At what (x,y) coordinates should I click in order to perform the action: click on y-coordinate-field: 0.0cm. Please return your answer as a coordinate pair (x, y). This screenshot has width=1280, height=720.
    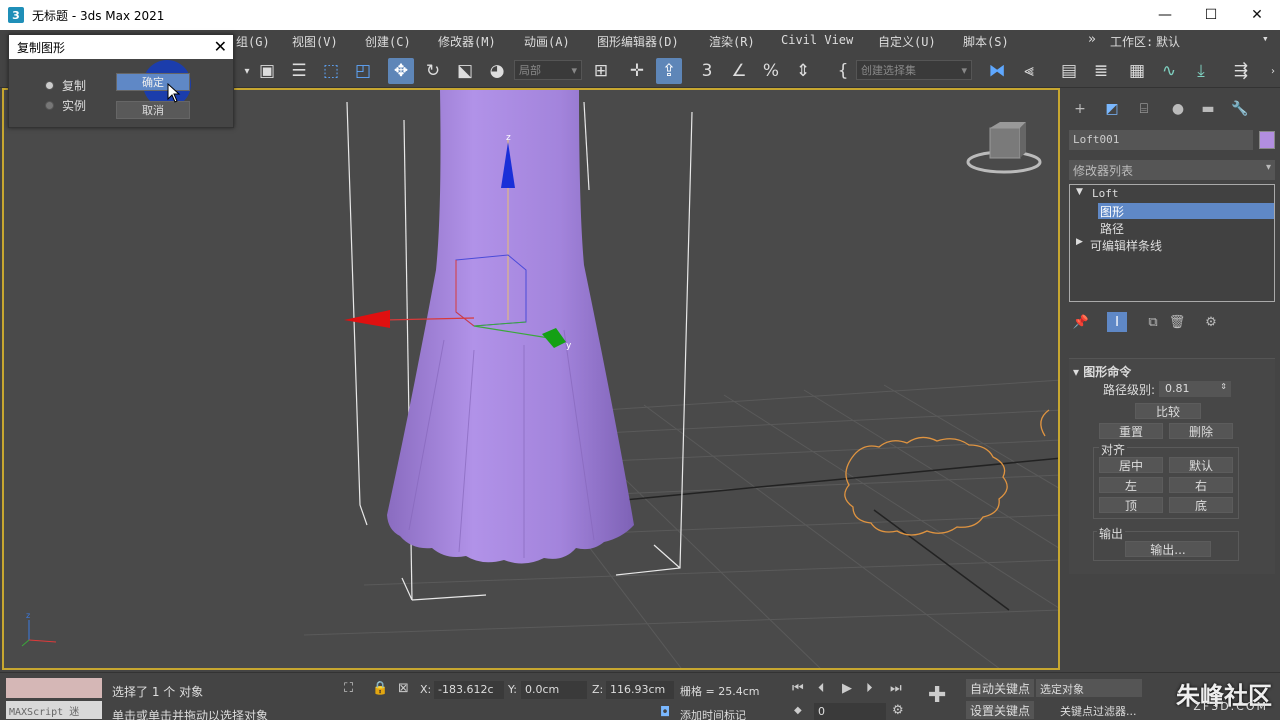
    Looking at the image, I should click on (554, 690).